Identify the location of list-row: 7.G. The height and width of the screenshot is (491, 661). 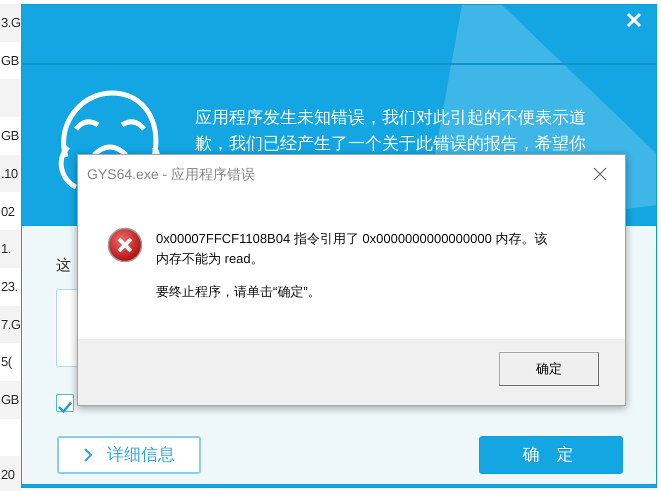
(10, 325).